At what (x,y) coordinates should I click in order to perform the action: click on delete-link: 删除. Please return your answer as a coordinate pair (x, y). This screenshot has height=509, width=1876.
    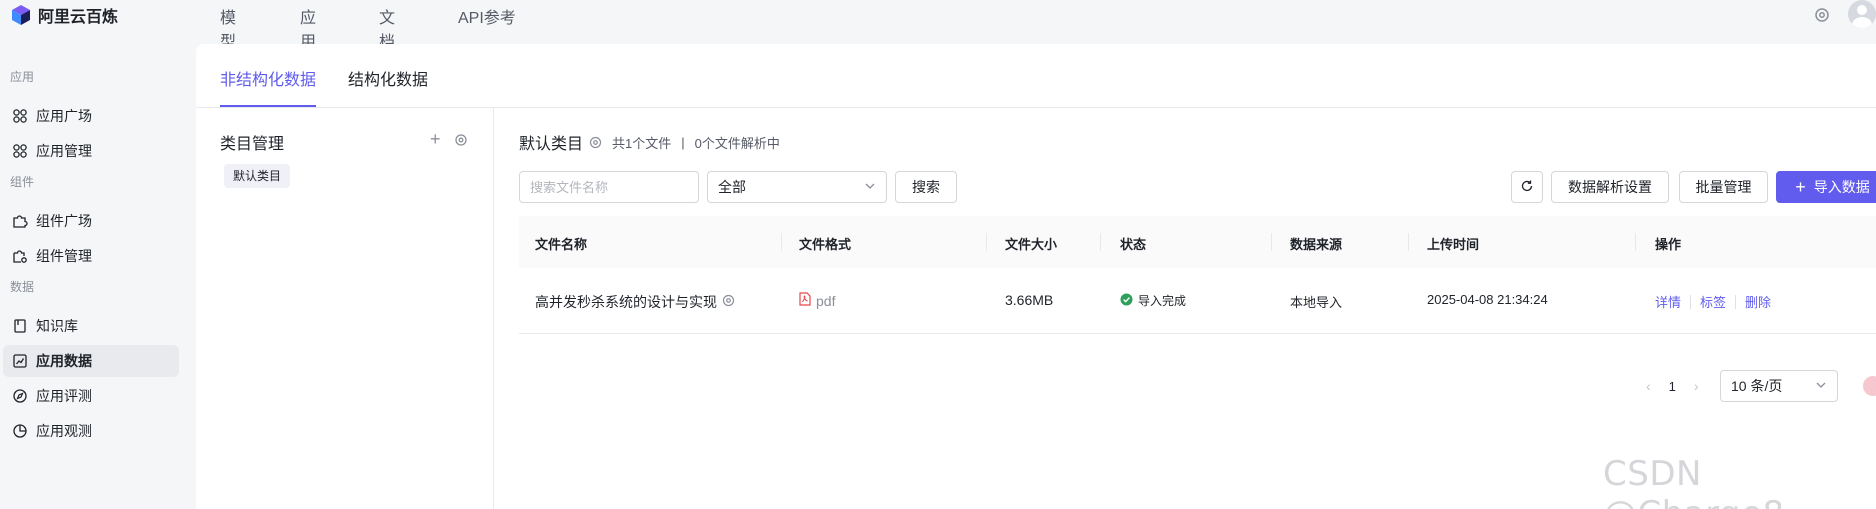
    Looking at the image, I should click on (1758, 301).